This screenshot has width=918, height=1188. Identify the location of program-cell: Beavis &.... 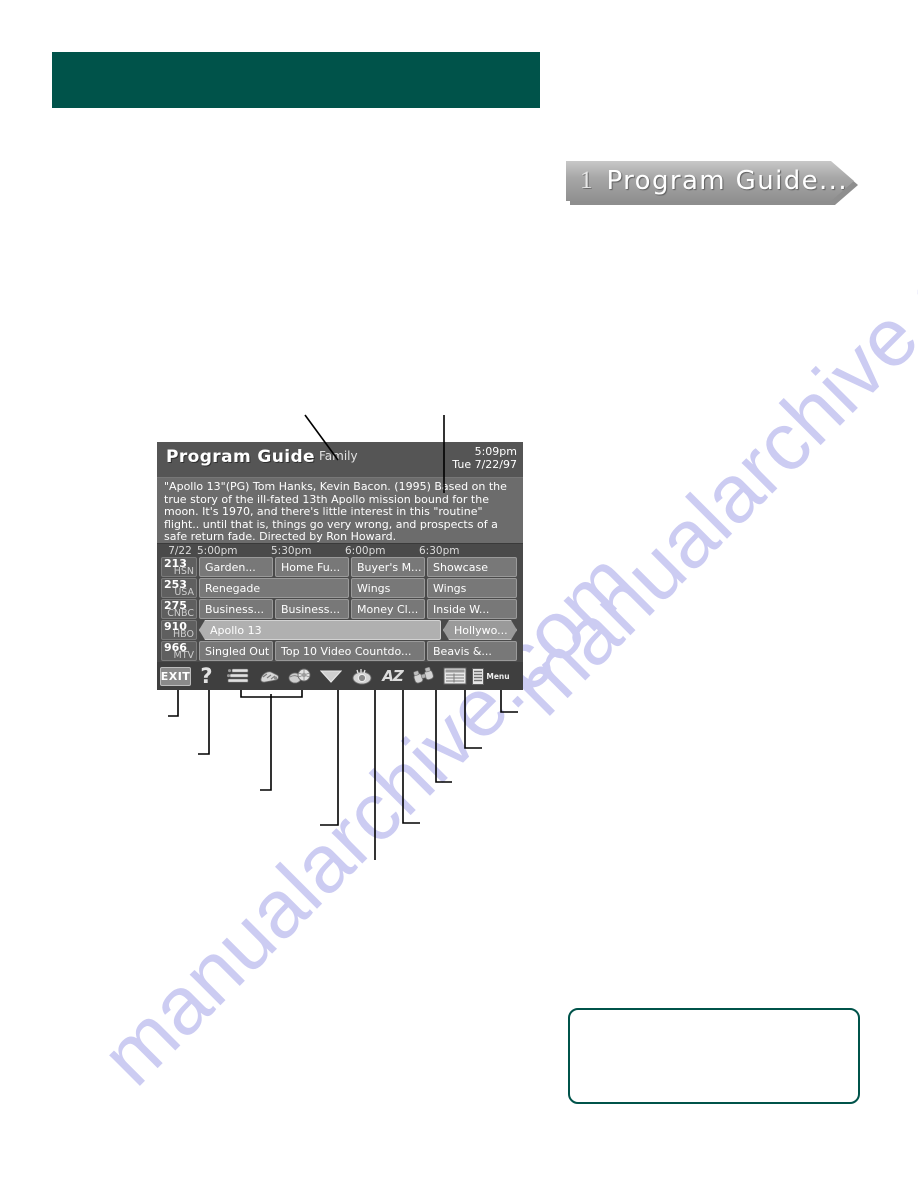
(472, 651).